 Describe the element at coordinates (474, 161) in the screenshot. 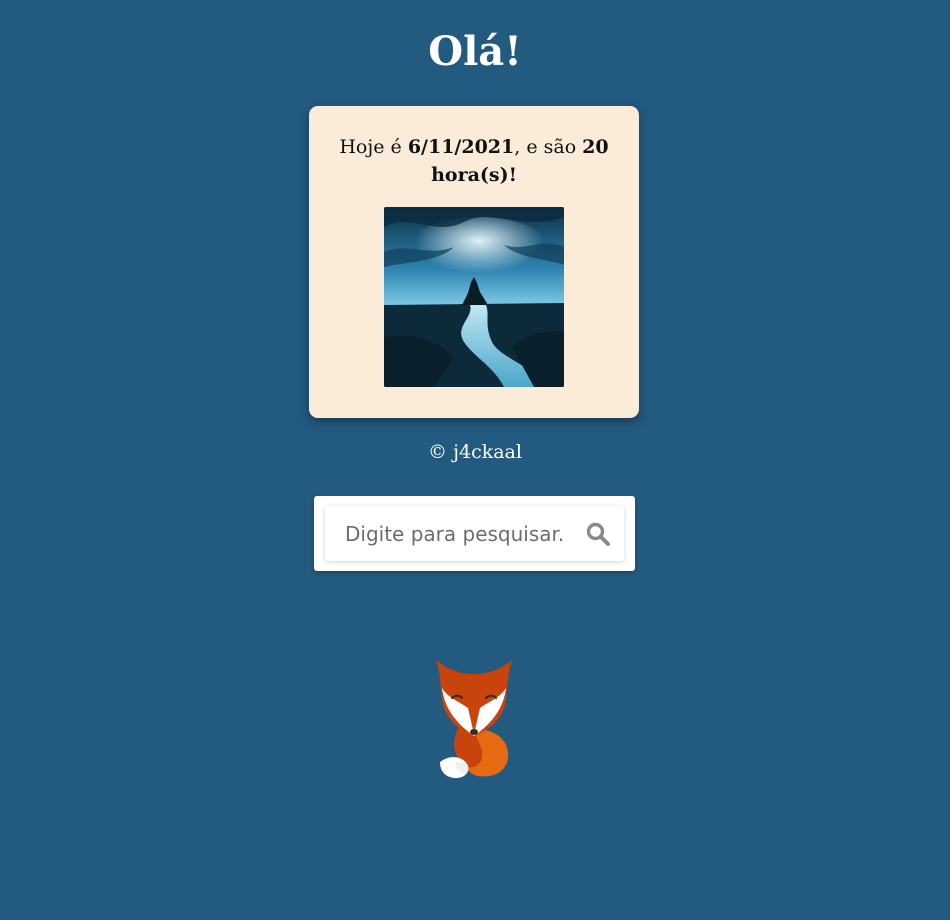

I see `date-time-message: Hoje é 6/11/2021, e são 20 hora(s)!` at that location.